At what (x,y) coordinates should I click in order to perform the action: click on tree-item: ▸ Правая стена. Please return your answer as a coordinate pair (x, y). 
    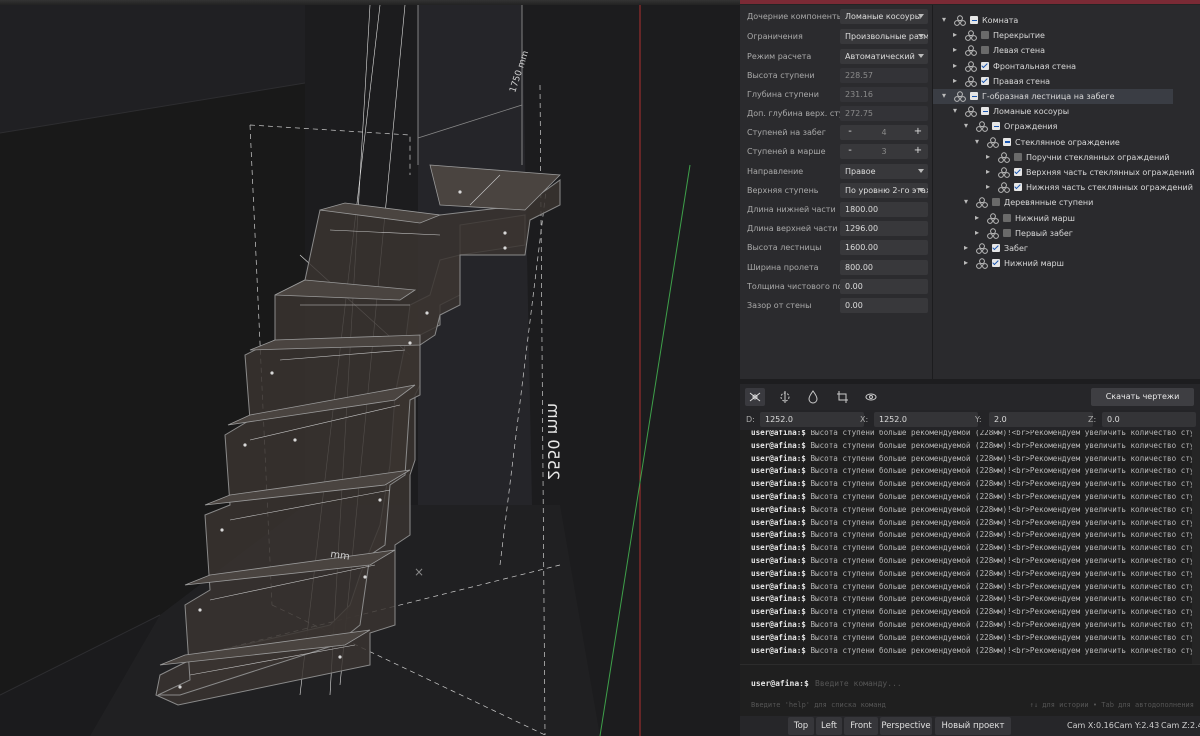
    Looking at the image, I should click on (1066, 81).